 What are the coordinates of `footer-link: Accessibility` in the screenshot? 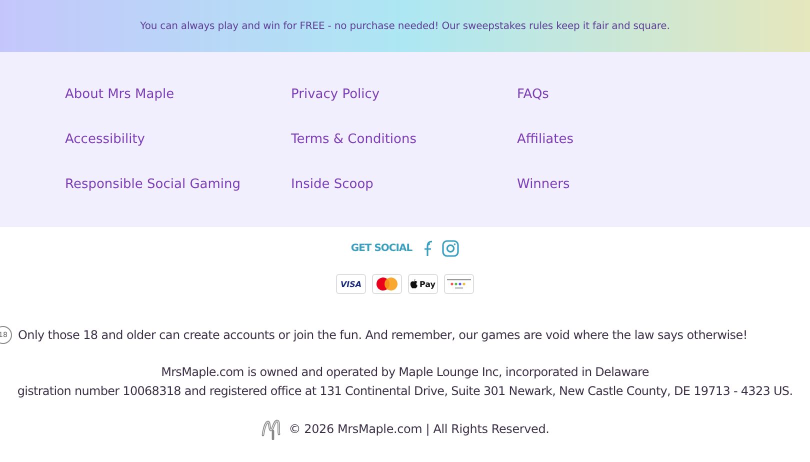 It's located at (105, 139).